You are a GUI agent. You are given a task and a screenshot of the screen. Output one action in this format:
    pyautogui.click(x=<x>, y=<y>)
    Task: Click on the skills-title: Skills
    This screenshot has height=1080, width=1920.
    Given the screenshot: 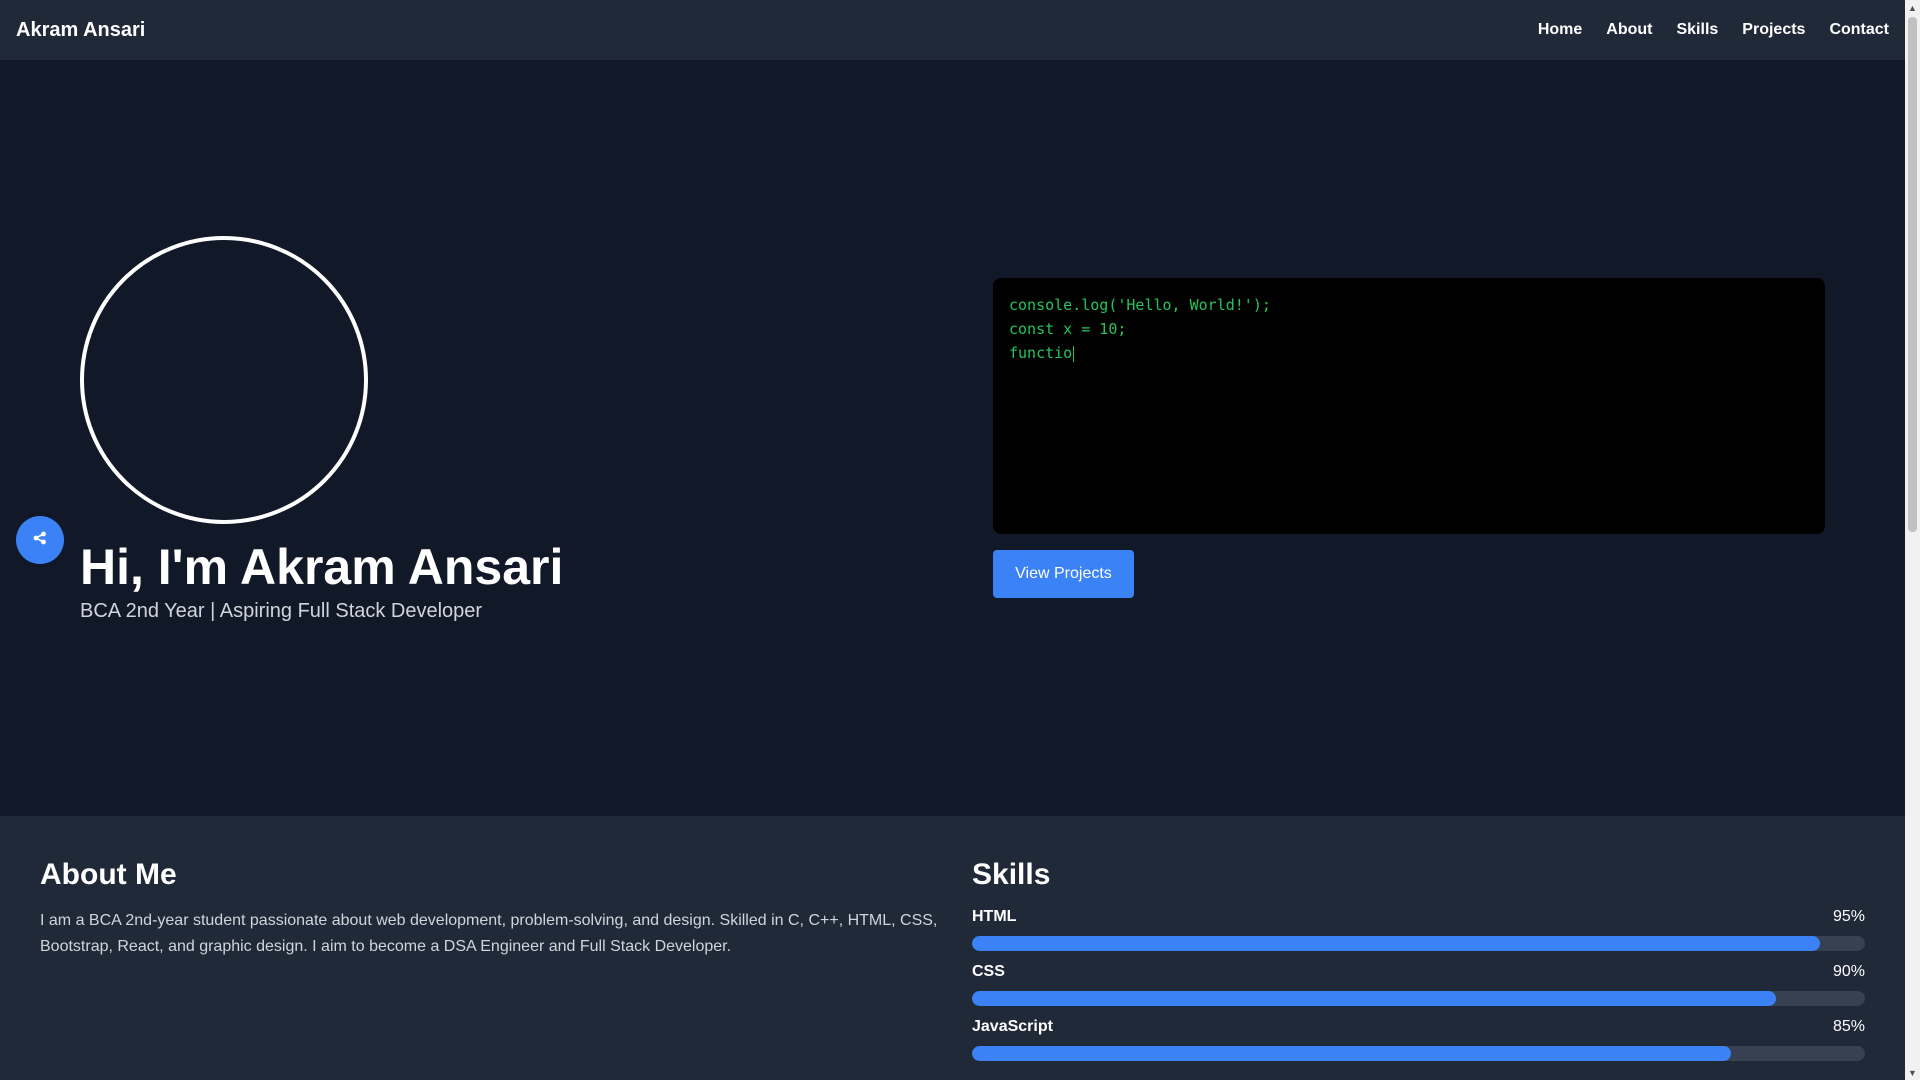 What is the action you would take?
    pyautogui.click(x=1011, y=874)
    